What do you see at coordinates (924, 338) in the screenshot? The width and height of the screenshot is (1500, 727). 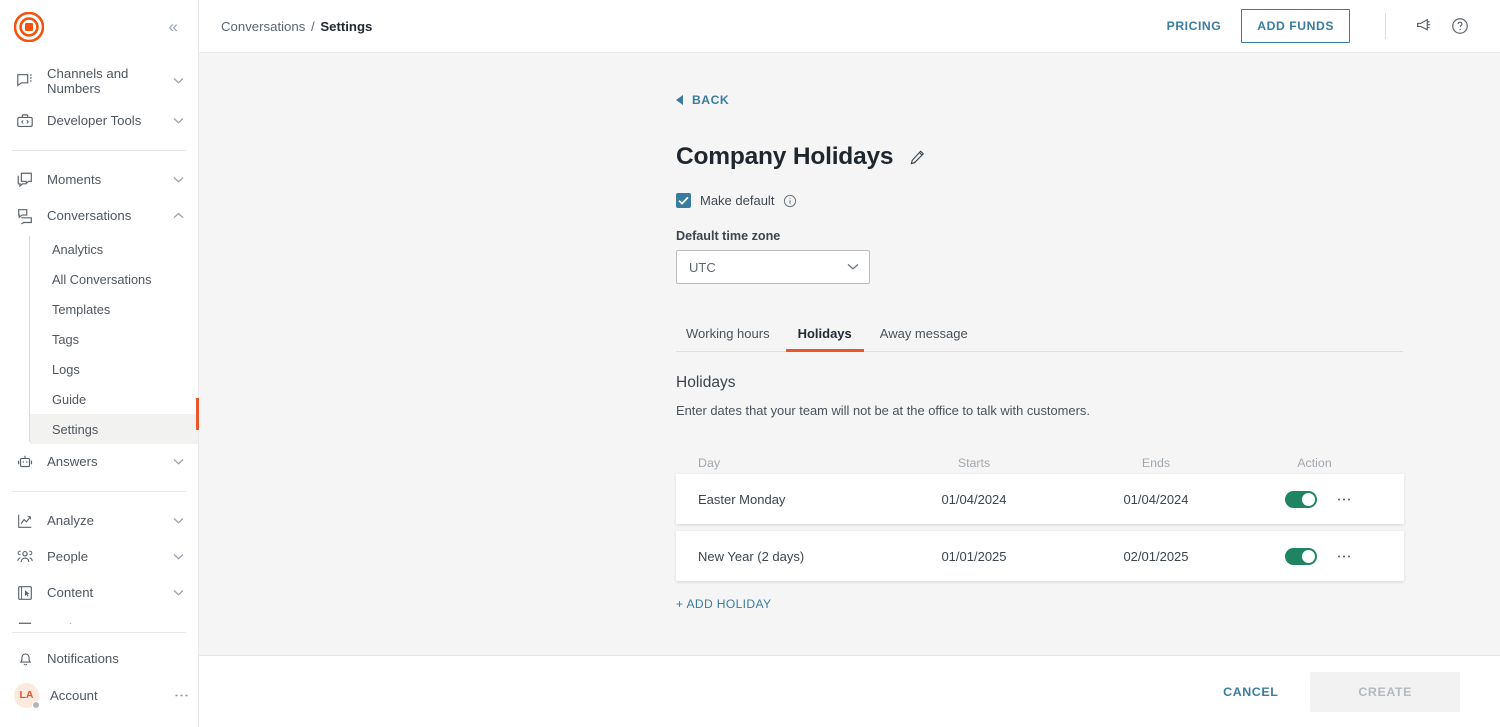 I see `tab-away-message: Away message` at bounding box center [924, 338].